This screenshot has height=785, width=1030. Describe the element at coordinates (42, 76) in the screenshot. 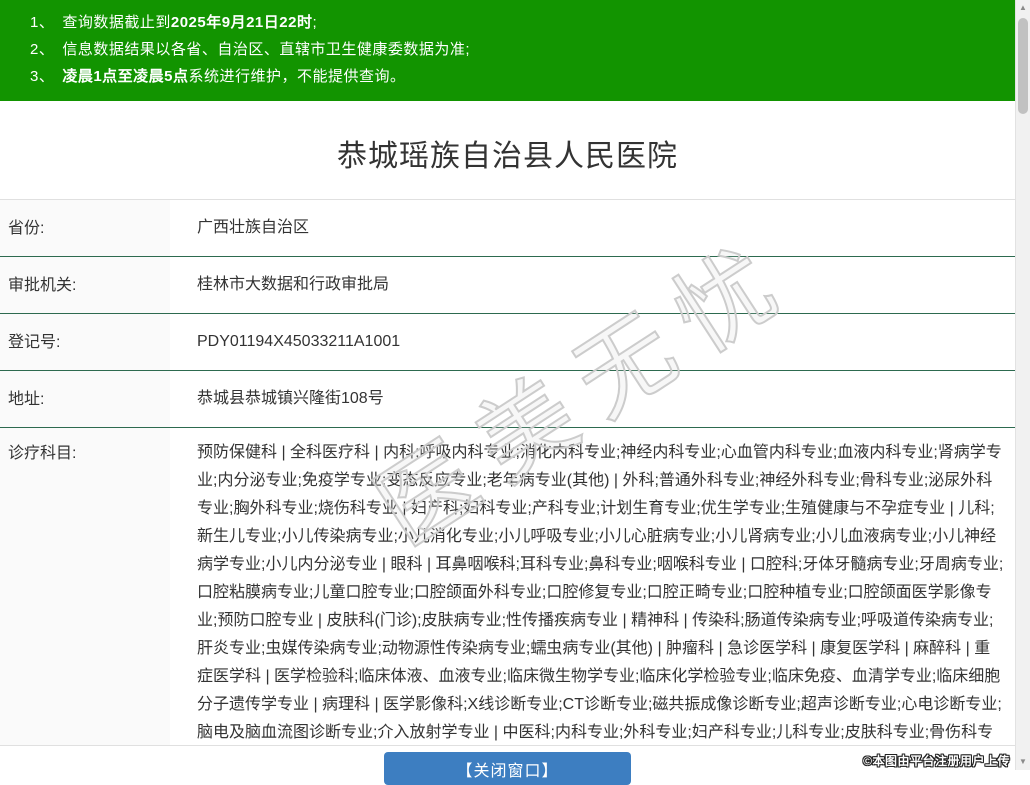

I see `notice-number: 3、` at that location.